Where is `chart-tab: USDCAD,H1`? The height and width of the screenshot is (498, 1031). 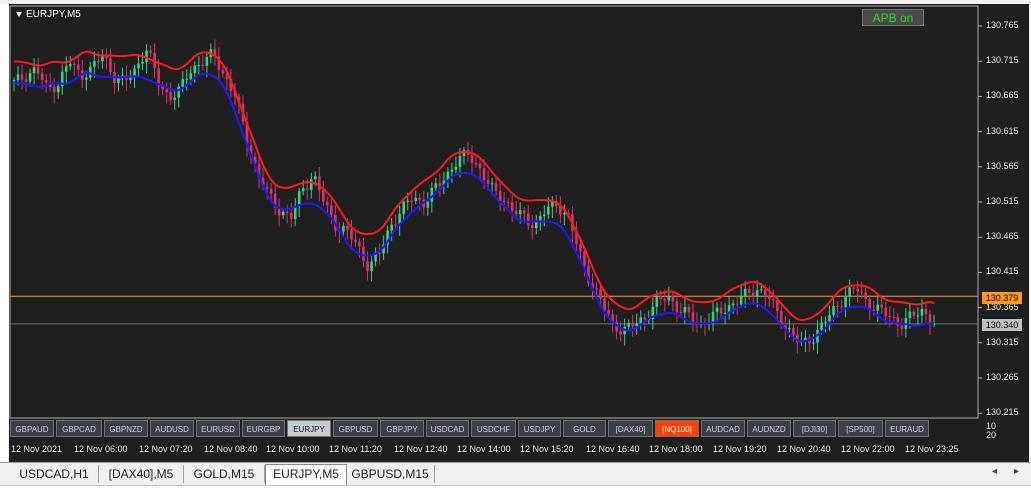 chart-tab: USDCAD,H1 is located at coordinates (54, 474).